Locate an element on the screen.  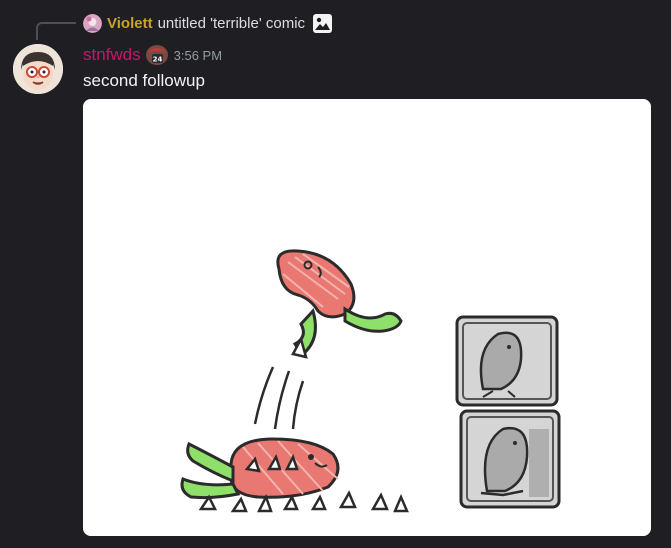
message-timestamp: 3:56 PM is located at coordinates (198, 55).